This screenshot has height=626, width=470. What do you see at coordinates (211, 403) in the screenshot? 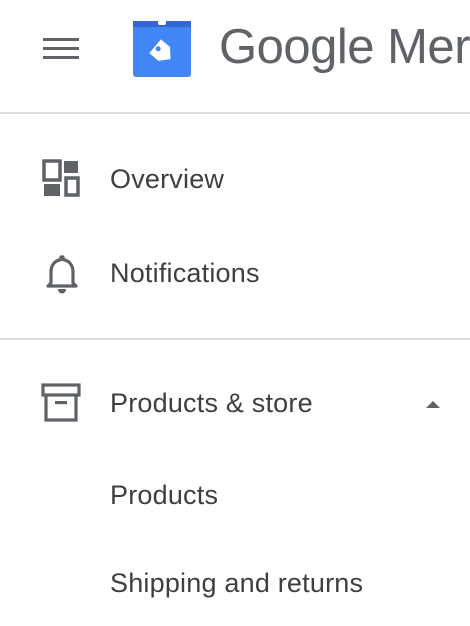
I see `nav-label-products-store: Products & store` at bounding box center [211, 403].